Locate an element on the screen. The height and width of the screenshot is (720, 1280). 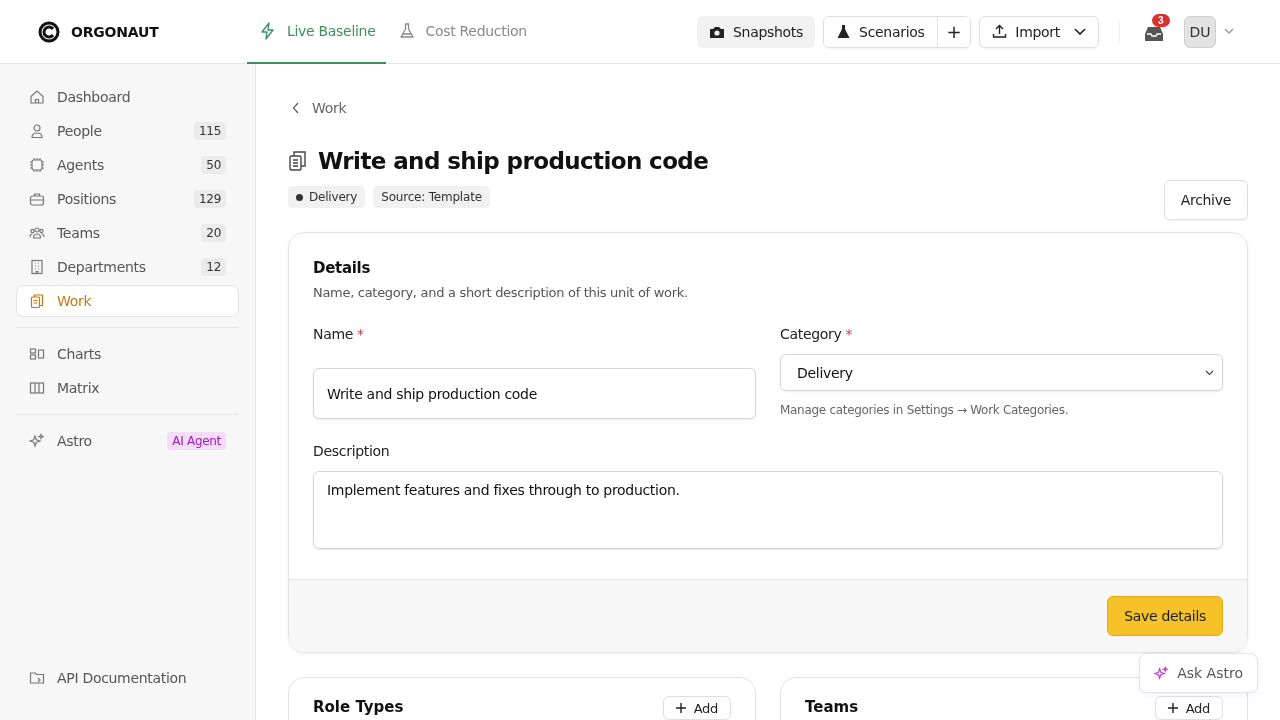
chevron-left-icon is located at coordinates (296, 108).